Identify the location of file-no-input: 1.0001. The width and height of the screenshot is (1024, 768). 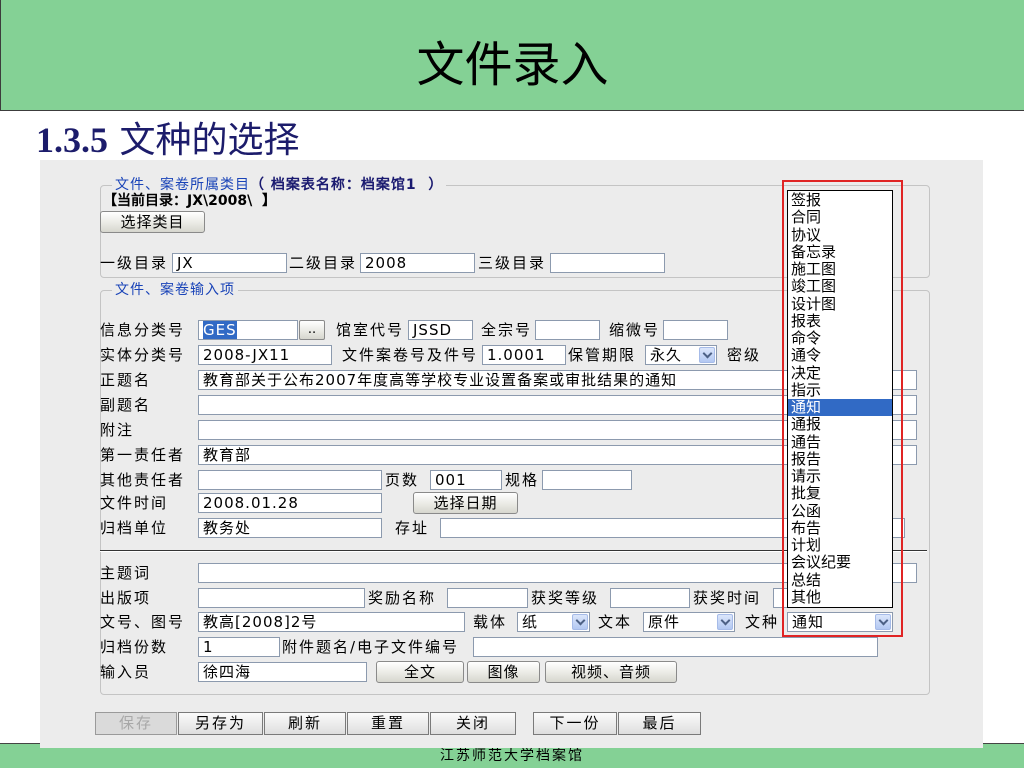
(524, 355).